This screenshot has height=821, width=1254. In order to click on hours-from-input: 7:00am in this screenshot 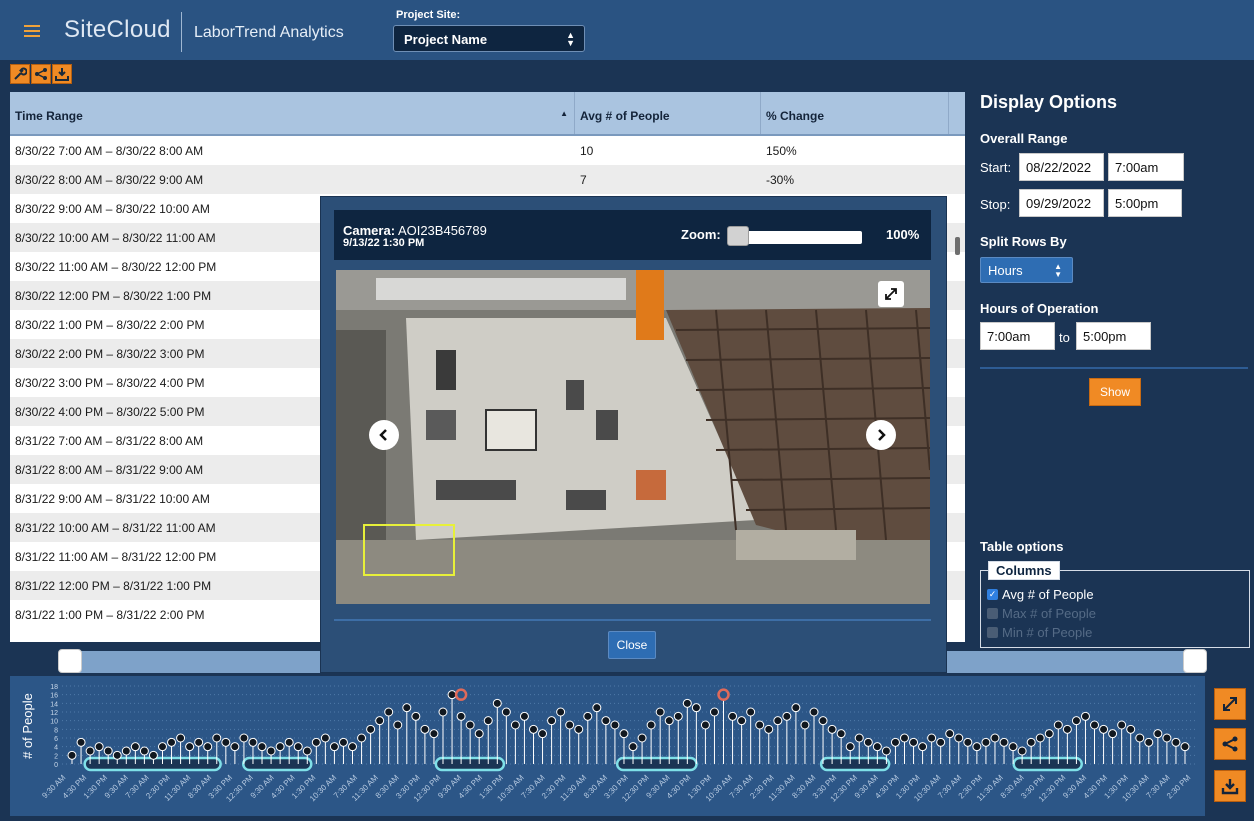, I will do `click(1017, 336)`.